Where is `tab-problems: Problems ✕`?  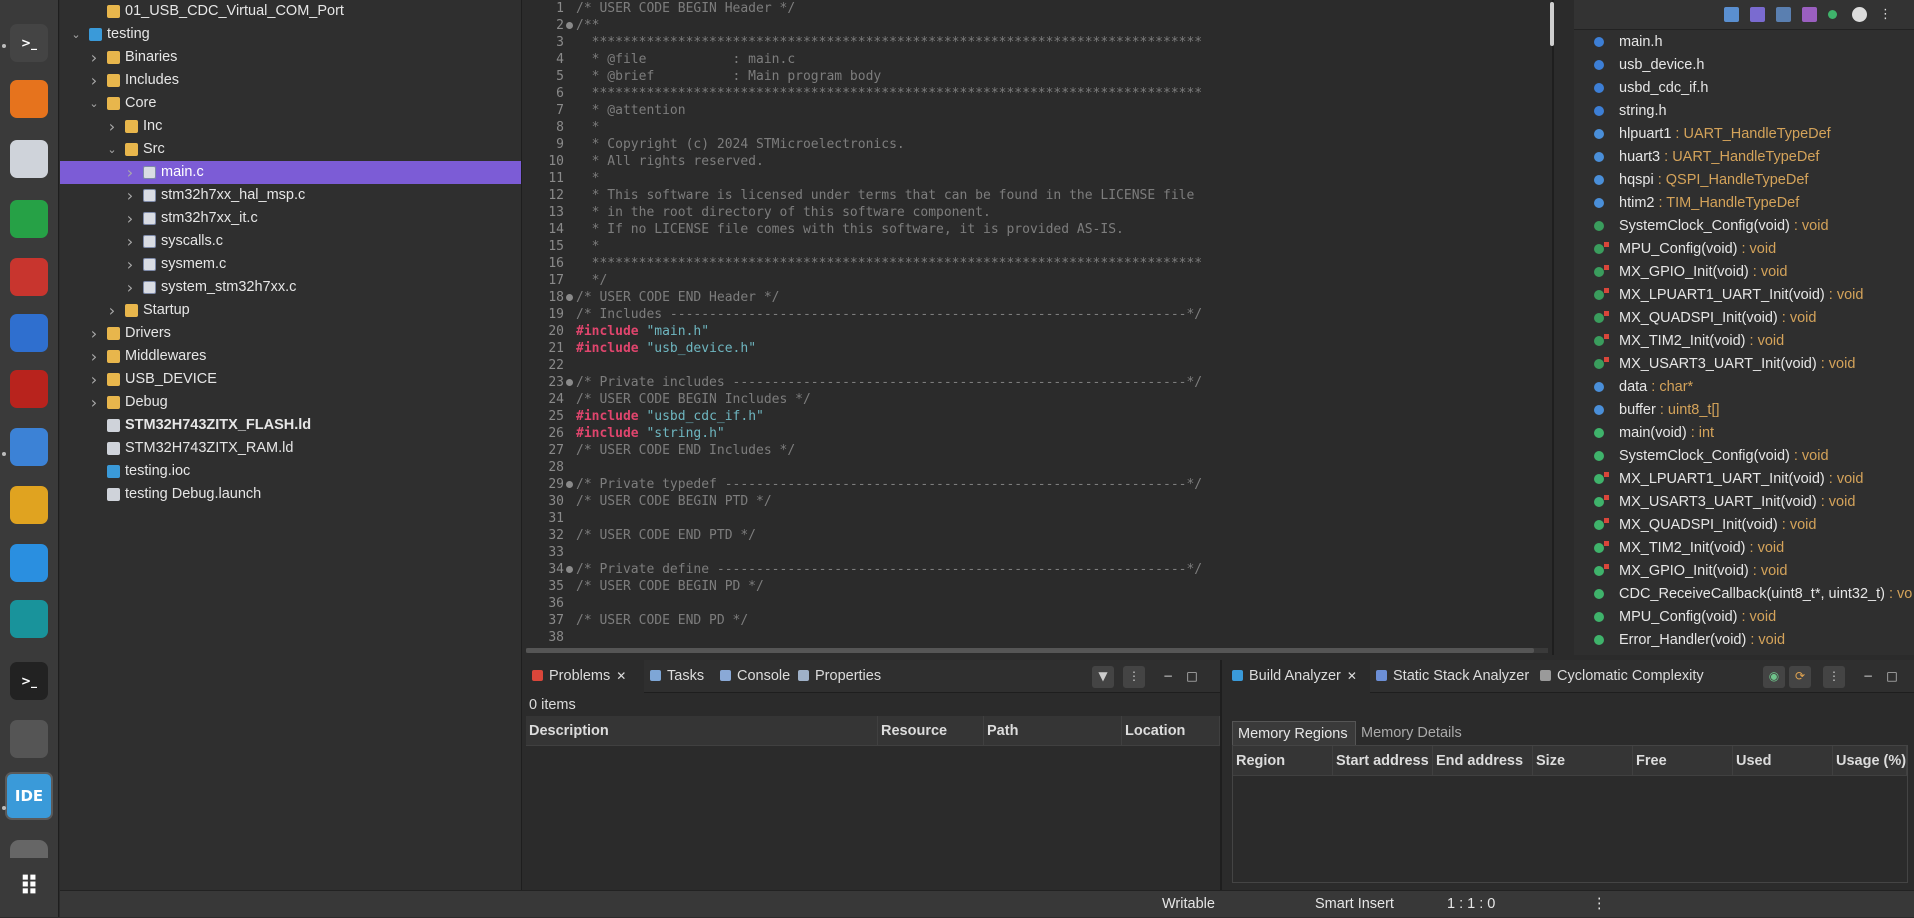 tab-problems: Problems ✕ is located at coordinates (585, 676).